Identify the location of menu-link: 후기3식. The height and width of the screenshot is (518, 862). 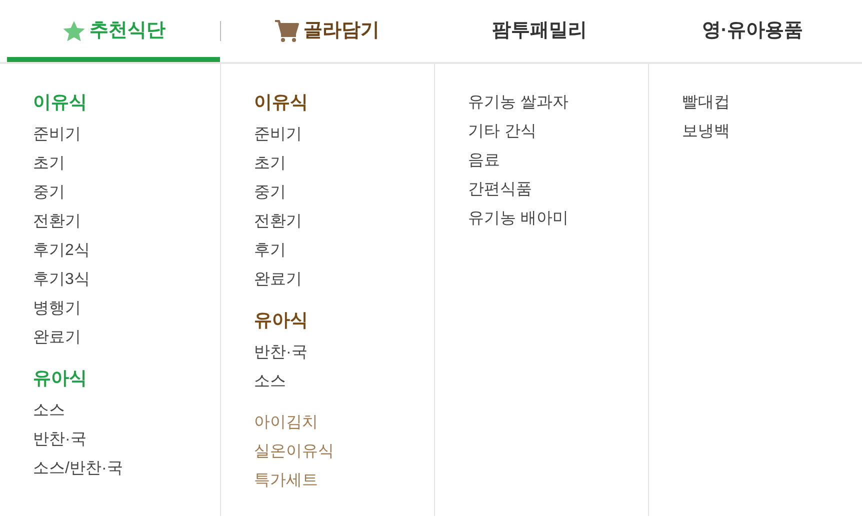
(61, 279).